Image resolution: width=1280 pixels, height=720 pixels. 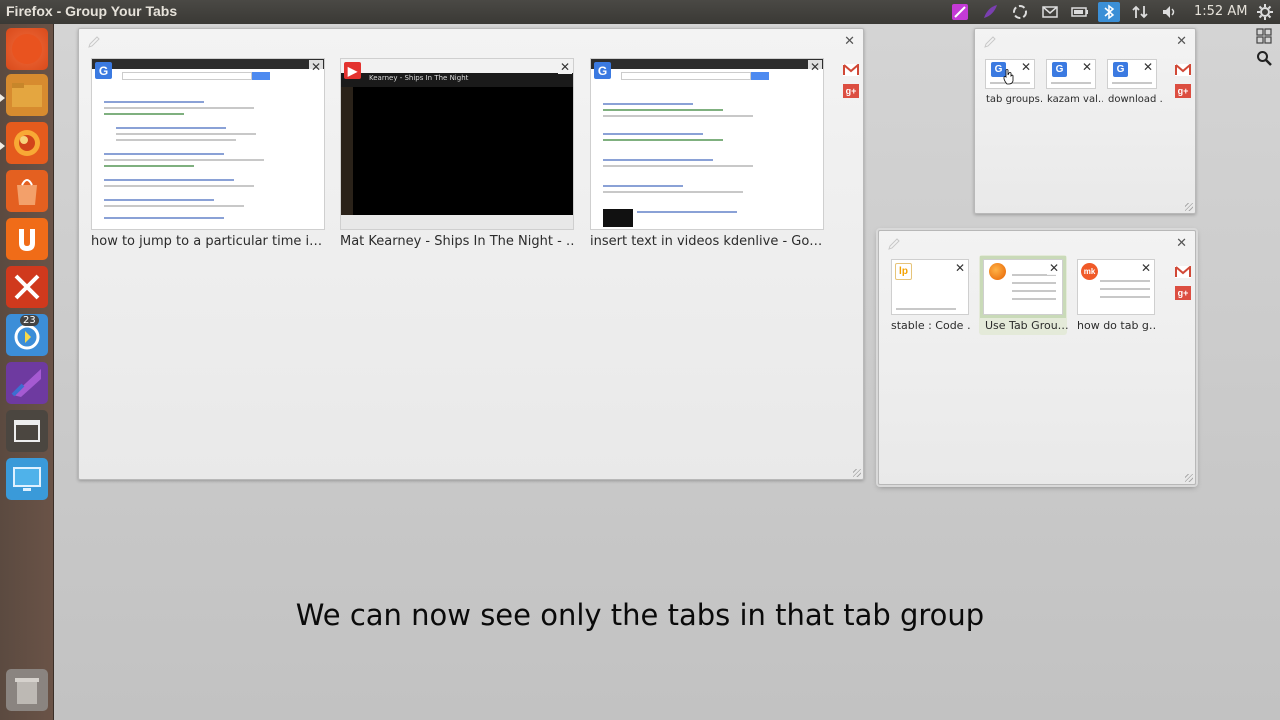 I want to click on firefox-icon, so click(x=27, y=143).